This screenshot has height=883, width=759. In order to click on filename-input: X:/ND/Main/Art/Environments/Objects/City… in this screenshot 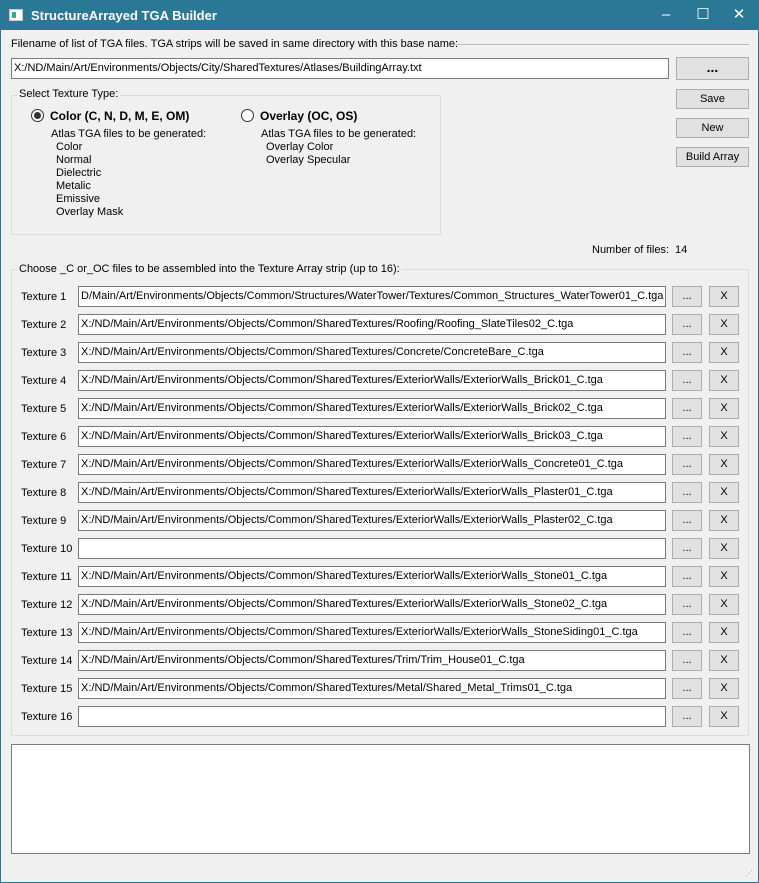, I will do `click(340, 68)`.